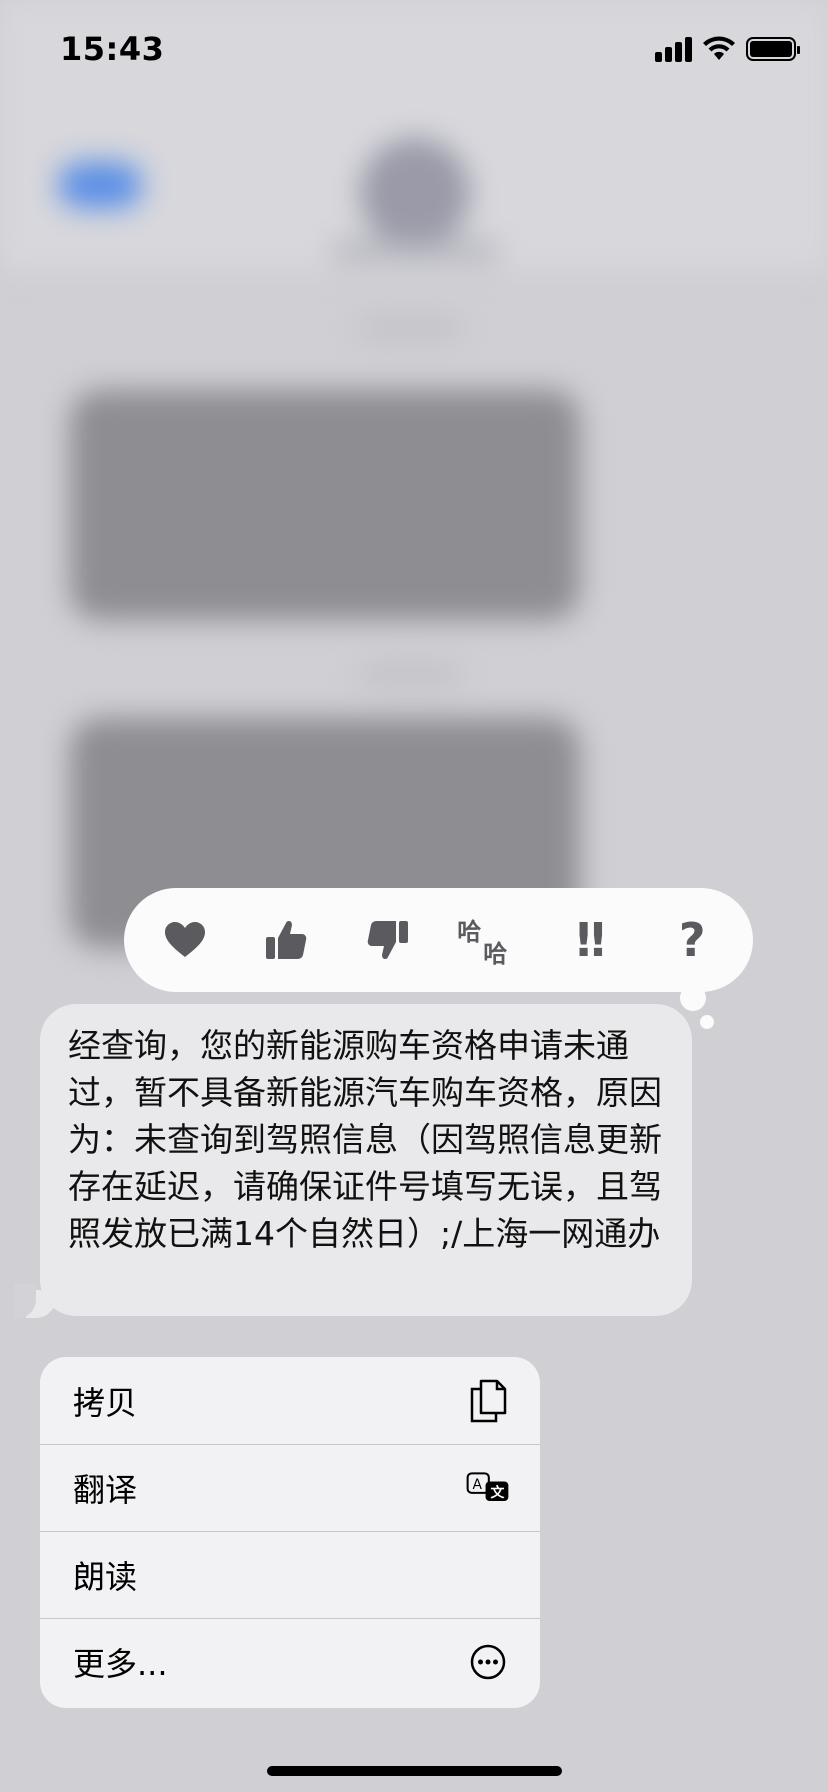 Image resolution: width=828 pixels, height=1792 pixels. What do you see at coordinates (112, 49) in the screenshot?
I see `status-time: 15:43` at bounding box center [112, 49].